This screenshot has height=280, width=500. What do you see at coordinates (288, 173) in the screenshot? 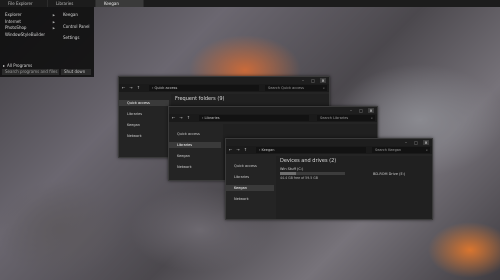
I see `drive-usage-fill` at bounding box center [288, 173].